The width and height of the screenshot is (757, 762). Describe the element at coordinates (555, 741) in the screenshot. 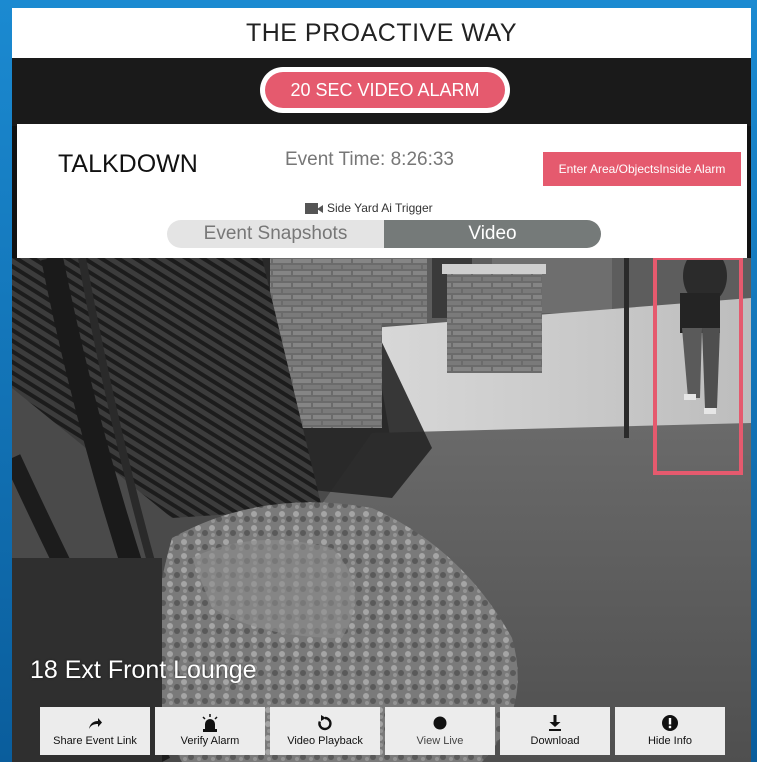

I see `download-label: Download` at that location.